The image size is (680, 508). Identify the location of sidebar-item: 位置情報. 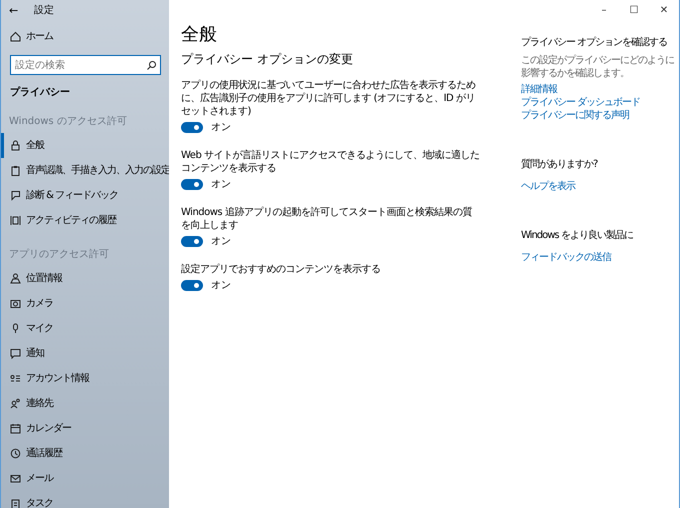
(85, 278).